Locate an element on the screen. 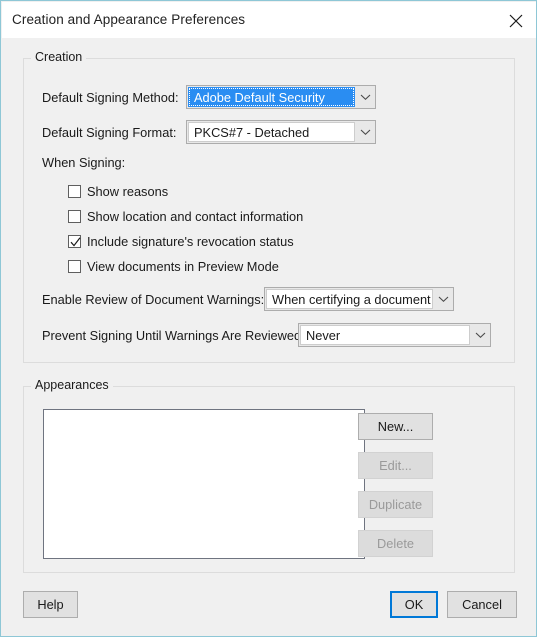 The height and width of the screenshot is (637, 537). default-signing-method-select: Adobe Default Security is located at coordinates (281, 97).